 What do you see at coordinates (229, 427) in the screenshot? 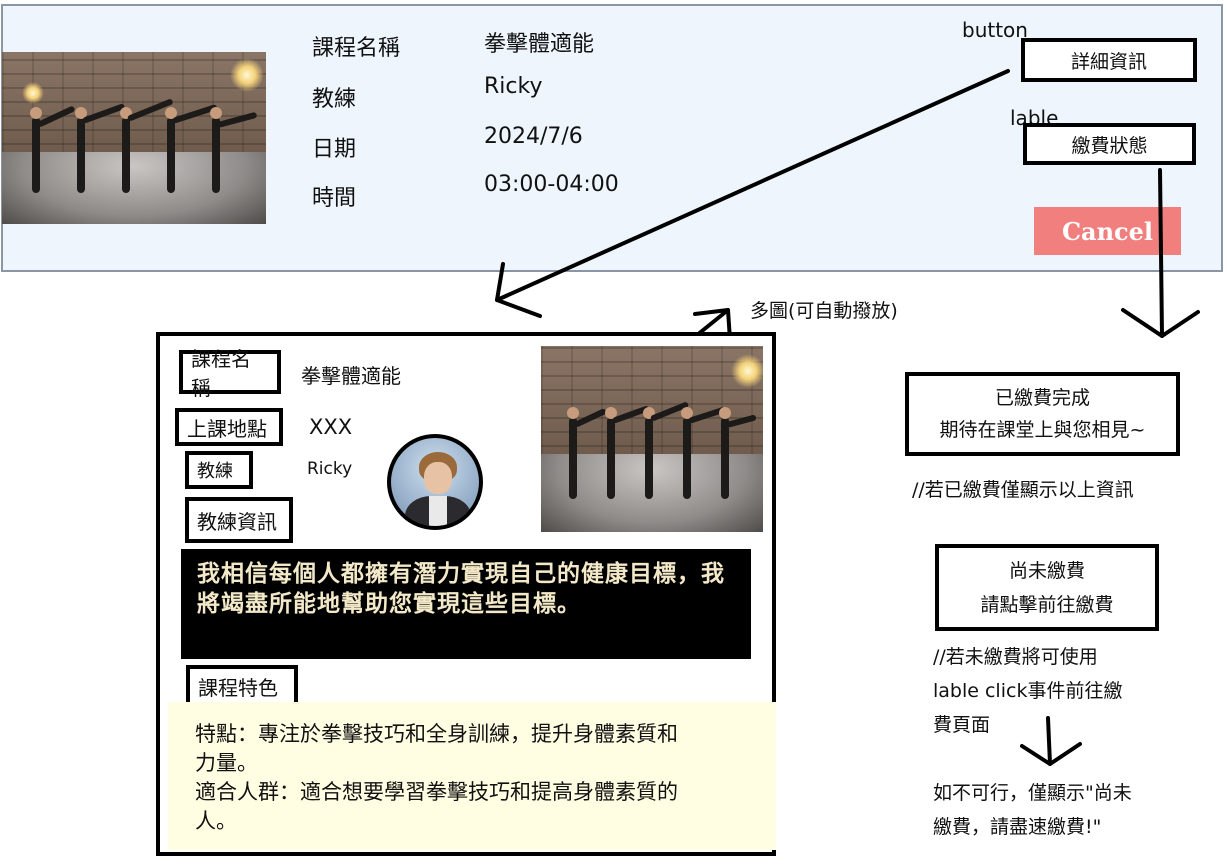
I see `tag-location: 上課地點` at bounding box center [229, 427].